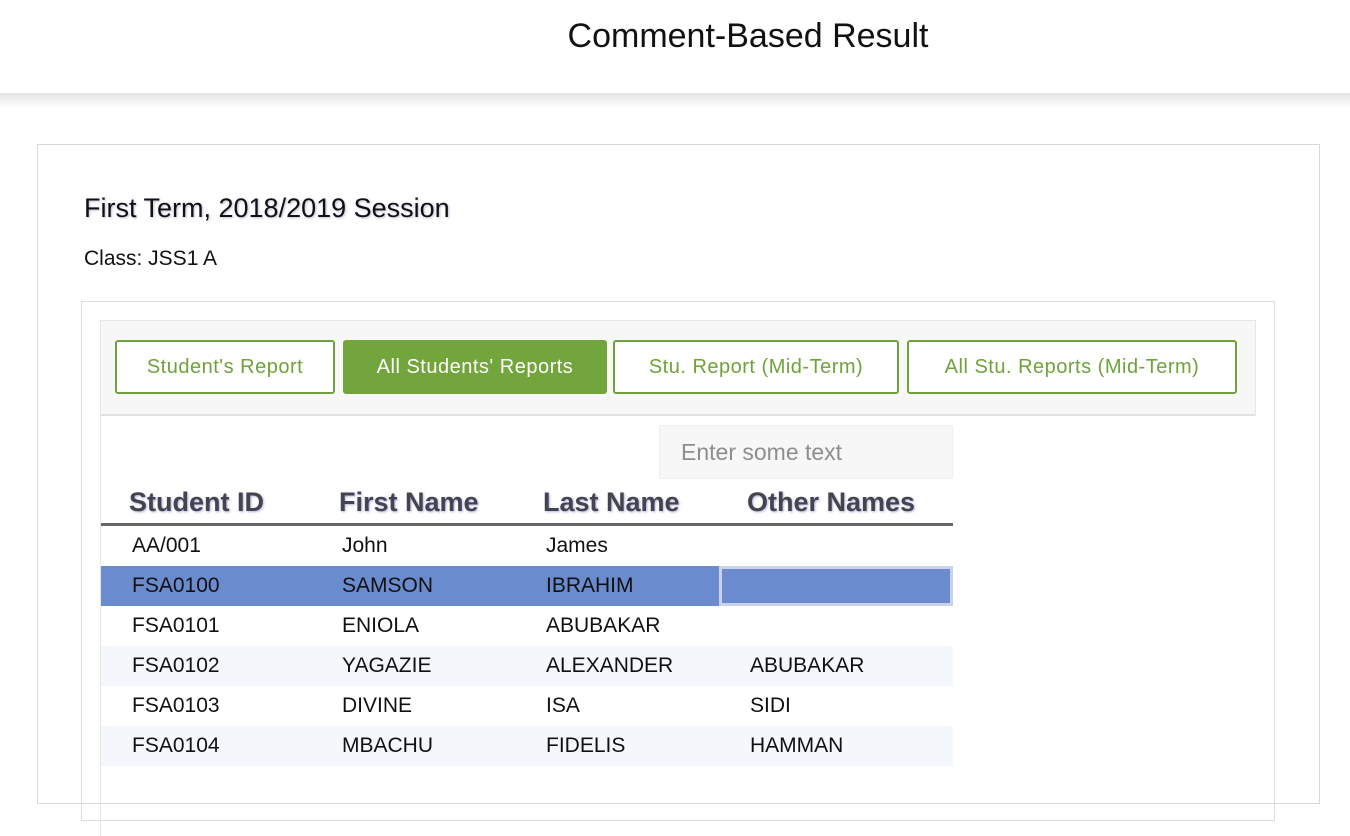  Describe the element at coordinates (831, 502) in the screenshot. I see `column-header-other-names: Other Names` at that location.